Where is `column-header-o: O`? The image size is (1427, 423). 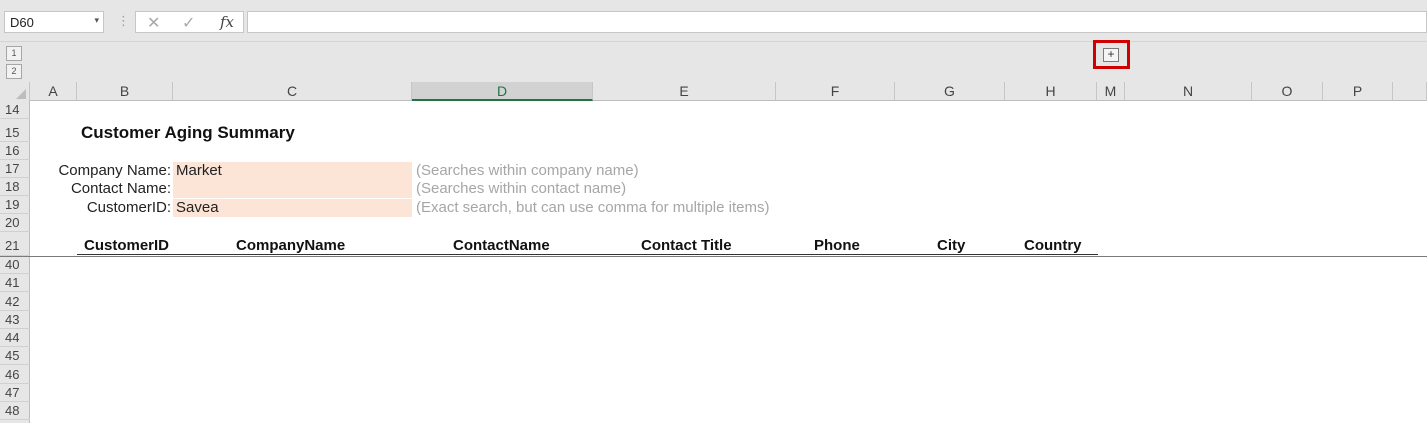 column-header-o: O is located at coordinates (1287, 91).